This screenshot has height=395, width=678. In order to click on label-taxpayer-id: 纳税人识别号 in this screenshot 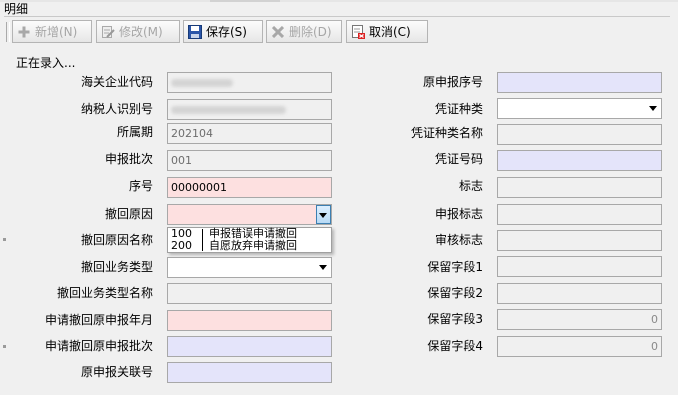, I will do `click(116, 109)`.